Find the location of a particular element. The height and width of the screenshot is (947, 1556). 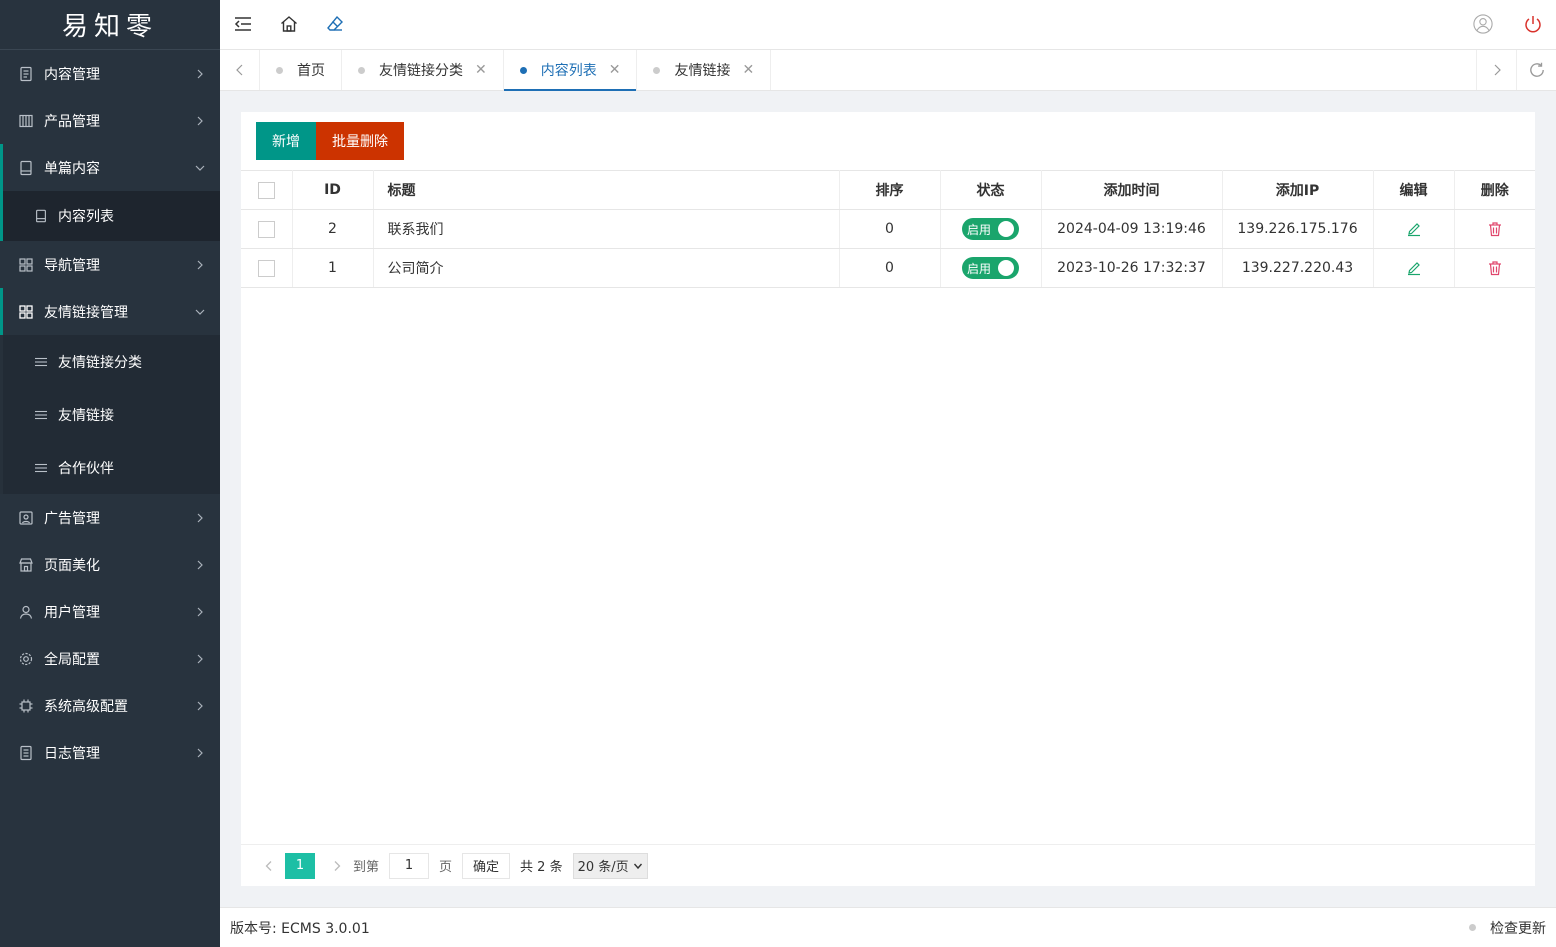

sidebar-item-label: 用户管理 is located at coordinates (72, 612).